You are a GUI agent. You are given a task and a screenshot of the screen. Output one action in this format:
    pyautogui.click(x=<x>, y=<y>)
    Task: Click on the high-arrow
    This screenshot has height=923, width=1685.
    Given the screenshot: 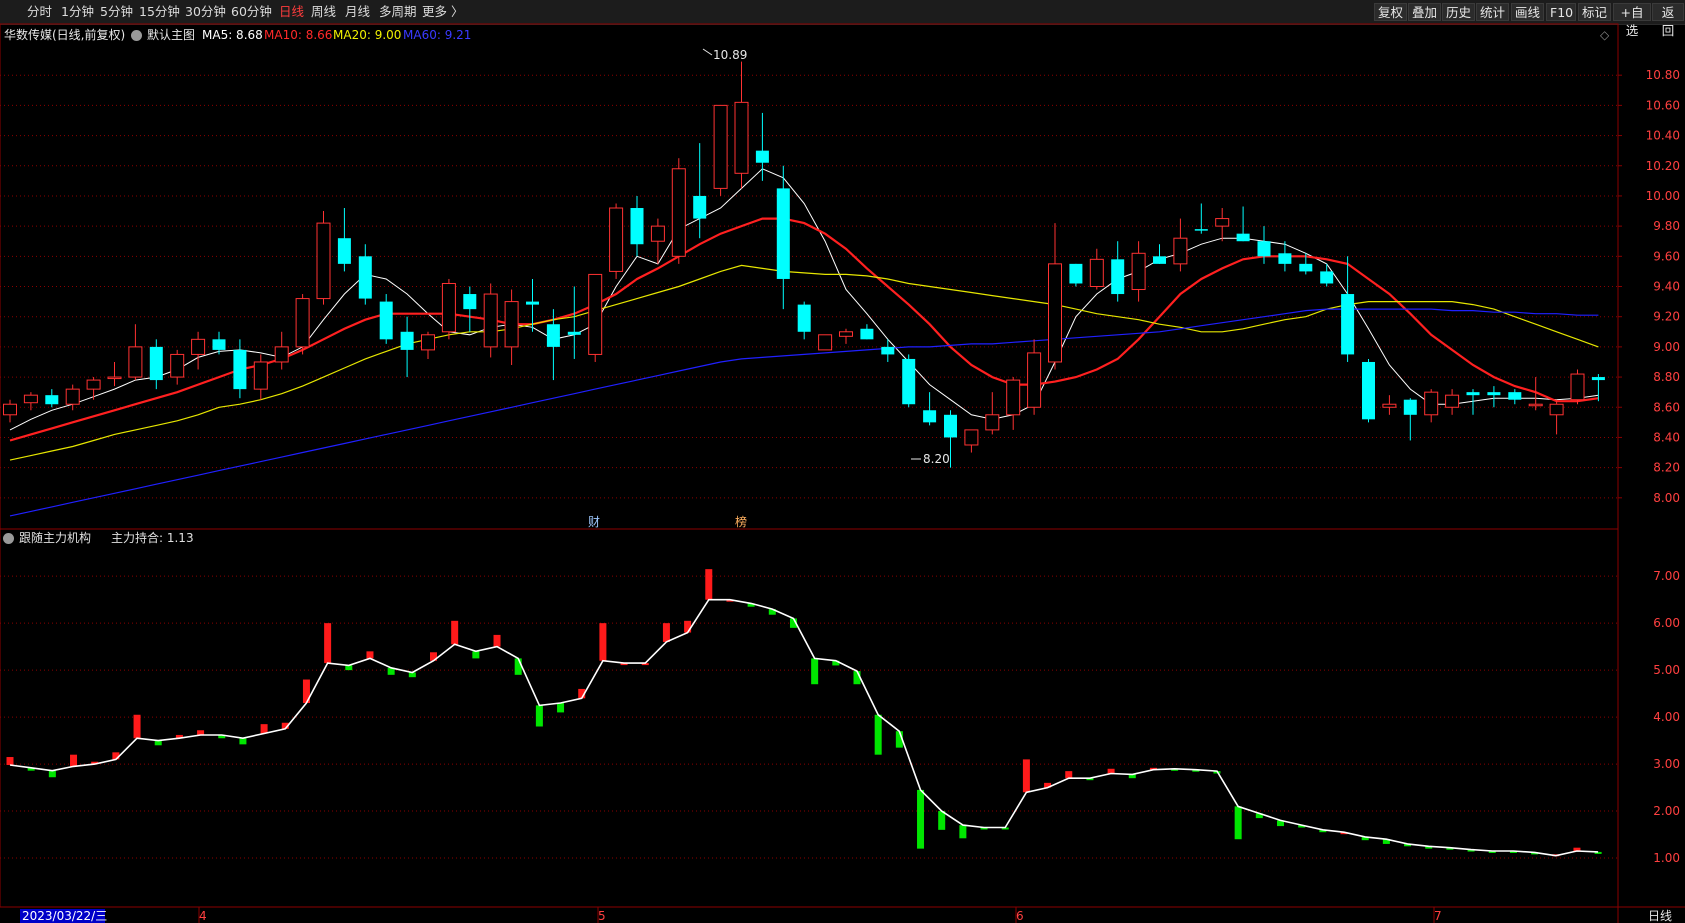 What is the action you would take?
    pyautogui.click(x=707, y=52)
    